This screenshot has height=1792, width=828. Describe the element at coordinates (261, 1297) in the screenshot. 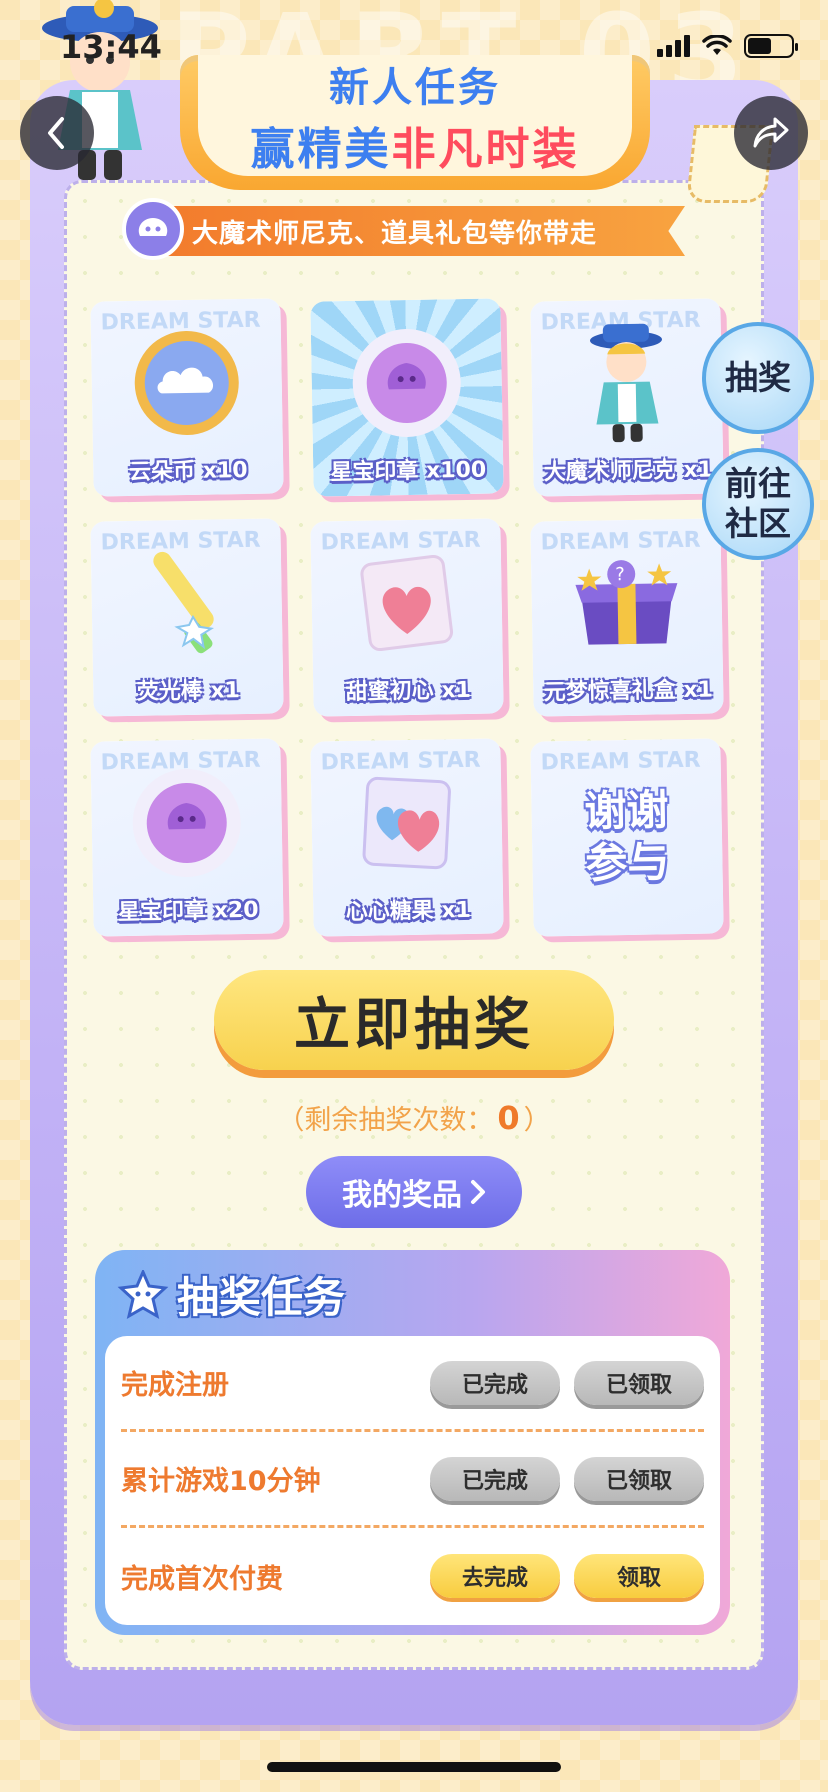

I see `task-title: 抽奖任务` at that location.